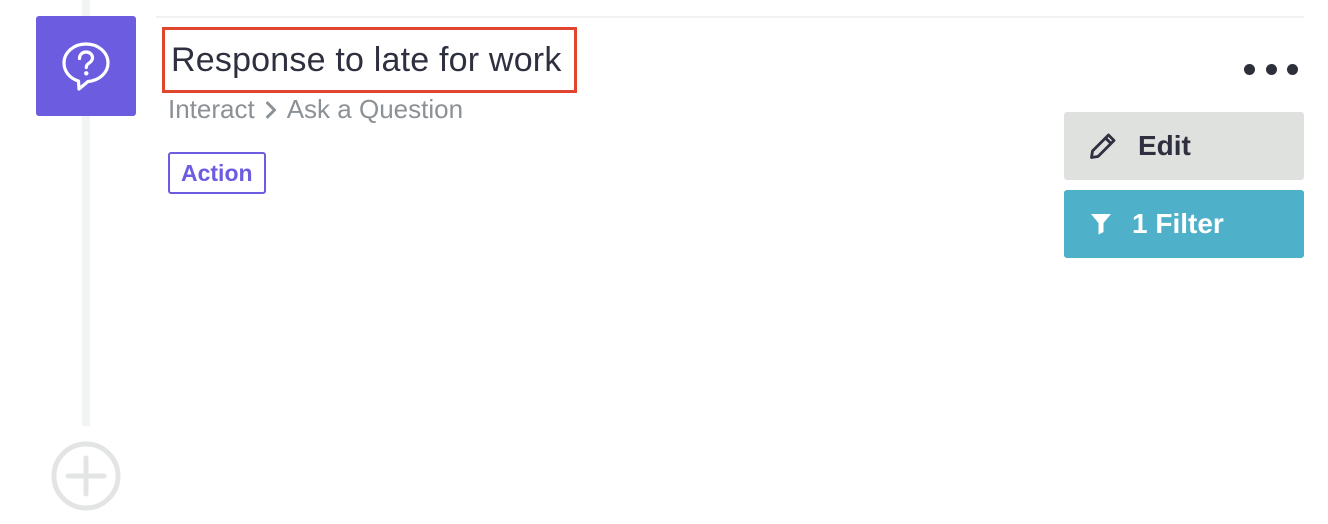 This screenshot has height=524, width=1328. What do you see at coordinates (86, 8) in the screenshot?
I see `timeline-connector-top` at bounding box center [86, 8].